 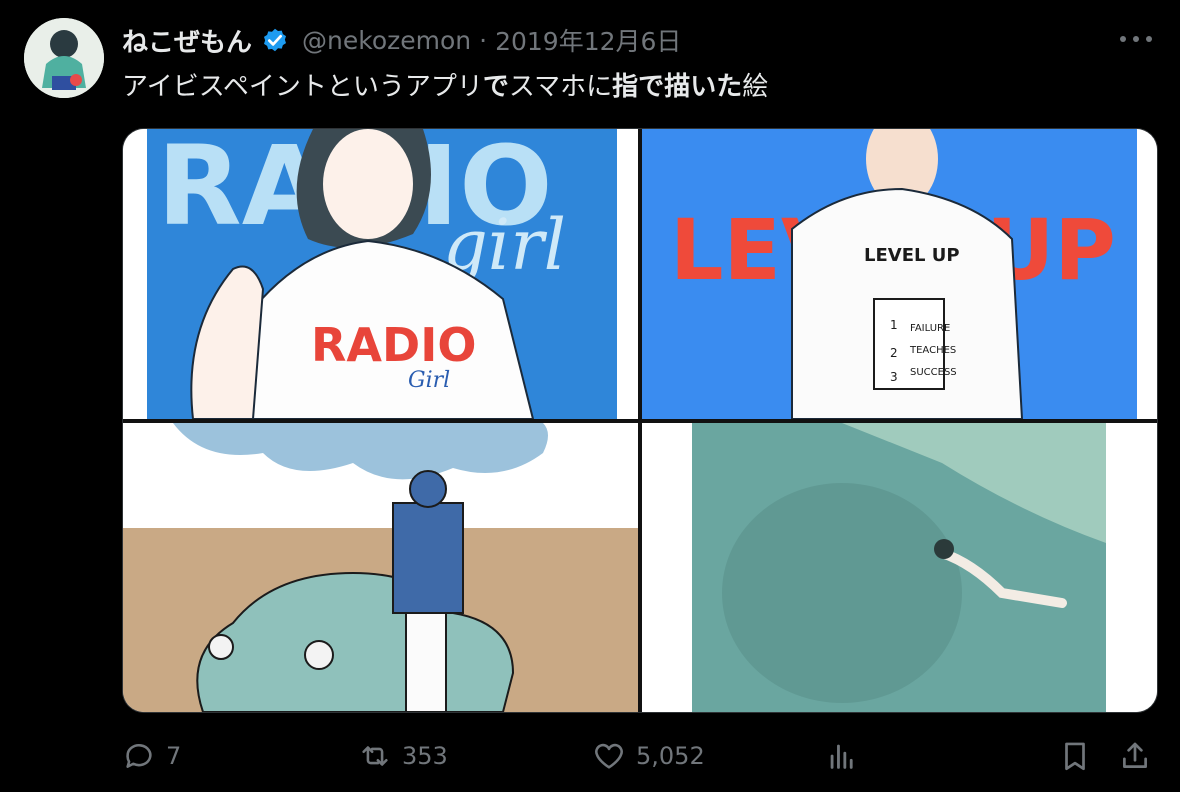 I want to click on tweet-text-part: 描いた, so click(x=703, y=87).